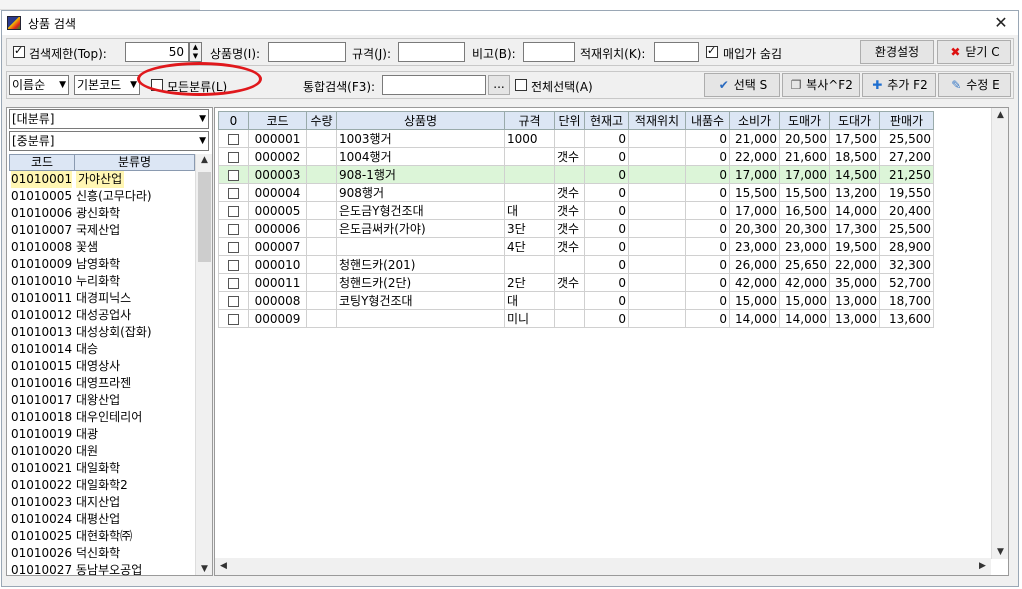  Describe the element at coordinates (102, 553) in the screenshot. I see `category-row: 01010026 덕신화학` at that location.